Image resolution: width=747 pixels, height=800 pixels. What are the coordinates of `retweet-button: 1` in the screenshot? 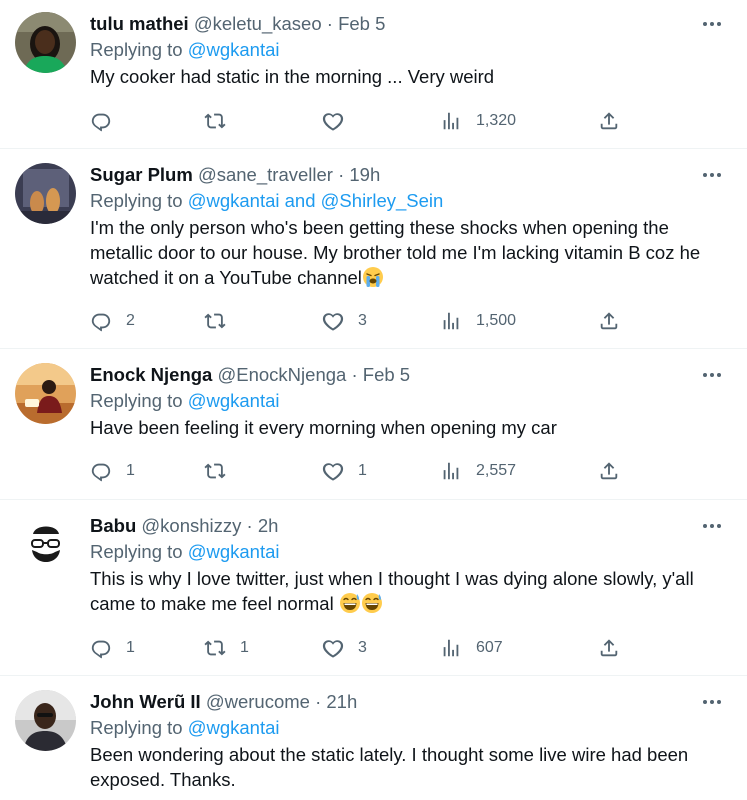 It's located at (226, 648).